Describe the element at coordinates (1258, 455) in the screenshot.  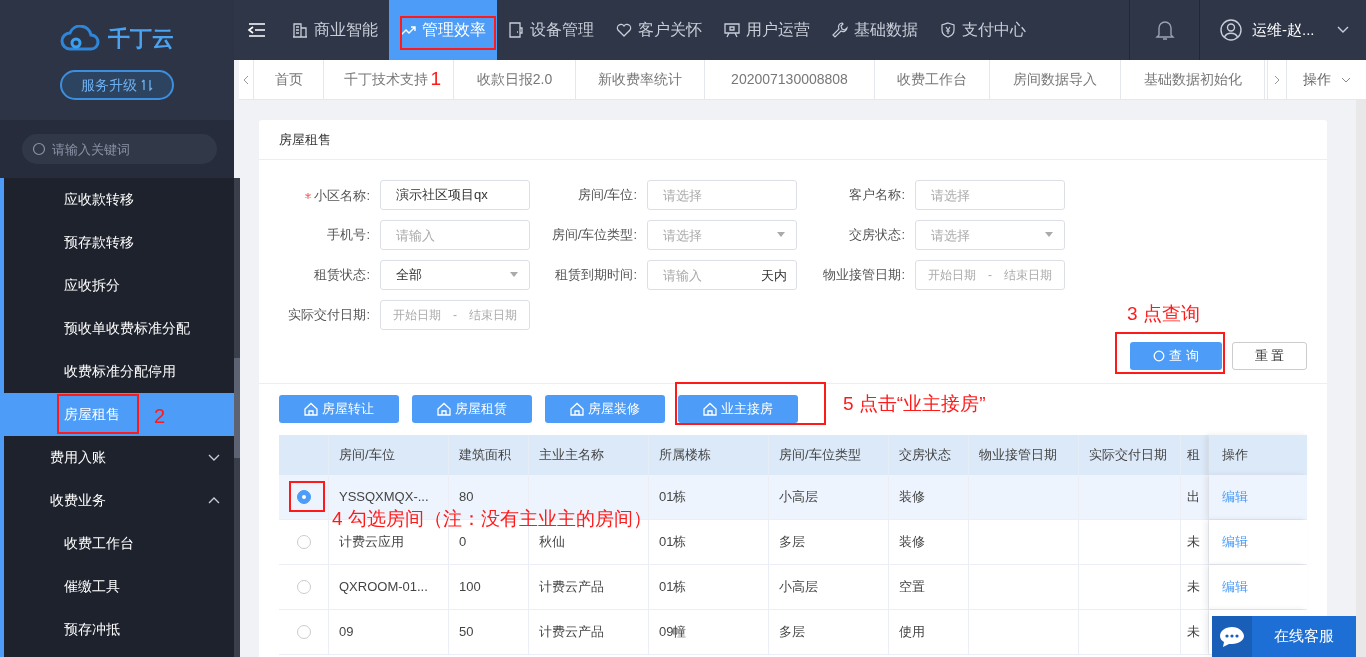
I see `column-header: 操作` at that location.